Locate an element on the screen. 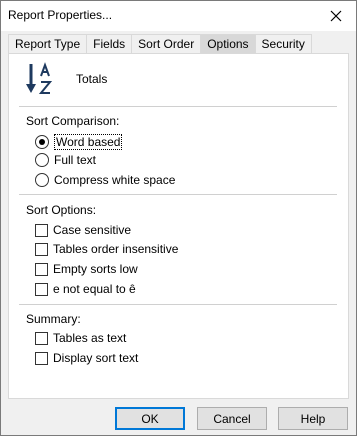  radio-label: Compress white space is located at coordinates (115, 180).